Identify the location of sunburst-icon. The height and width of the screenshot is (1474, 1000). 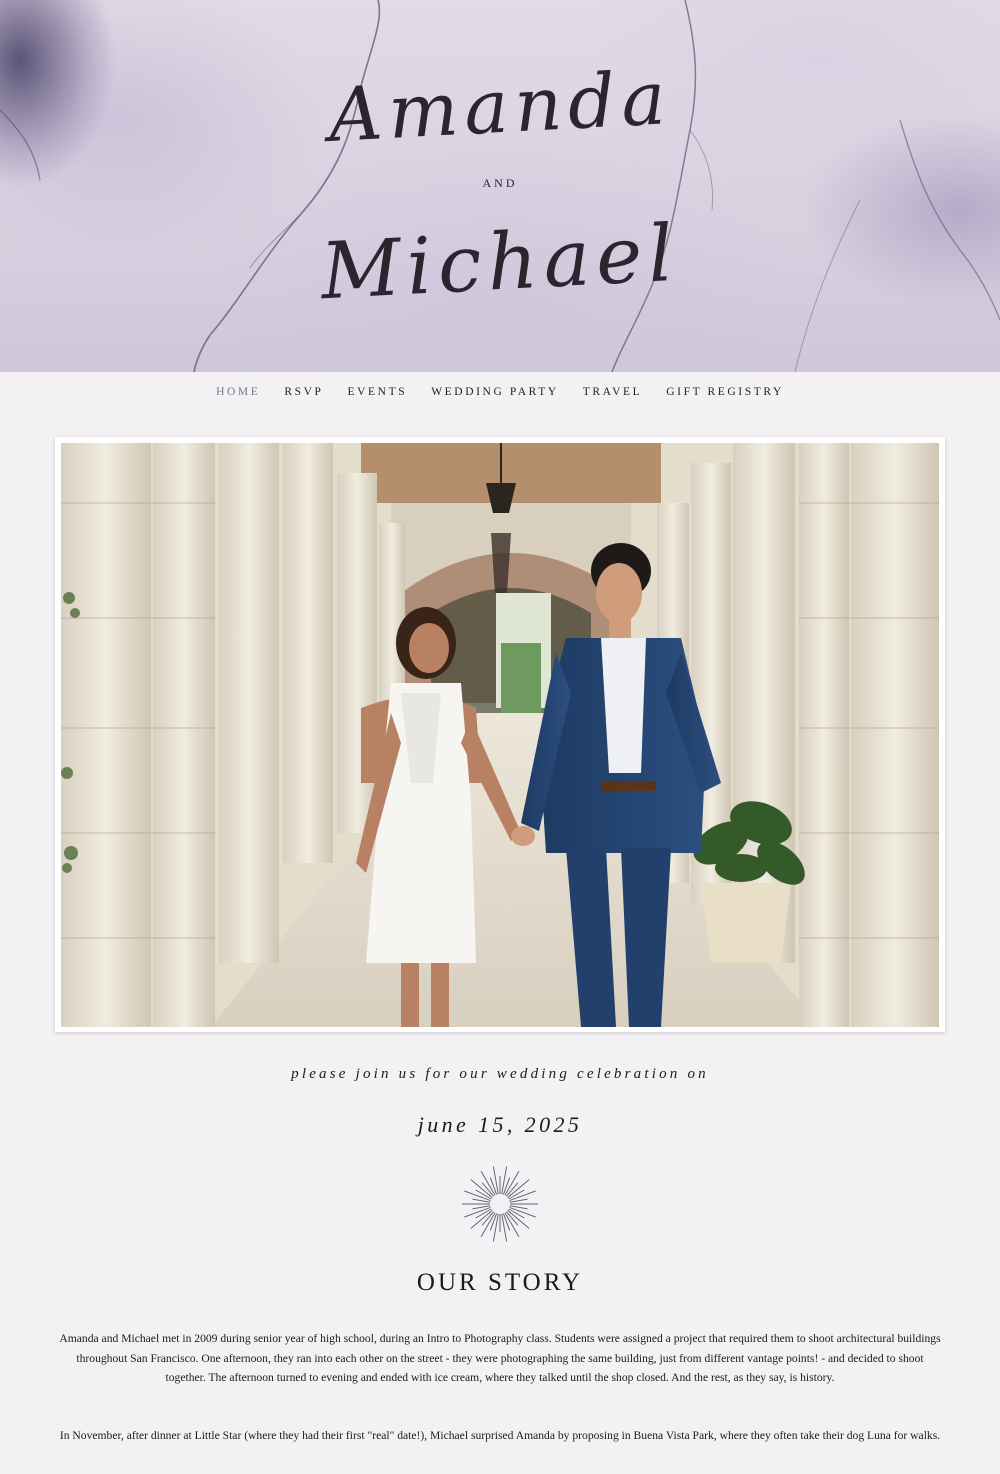
(500, 1204).